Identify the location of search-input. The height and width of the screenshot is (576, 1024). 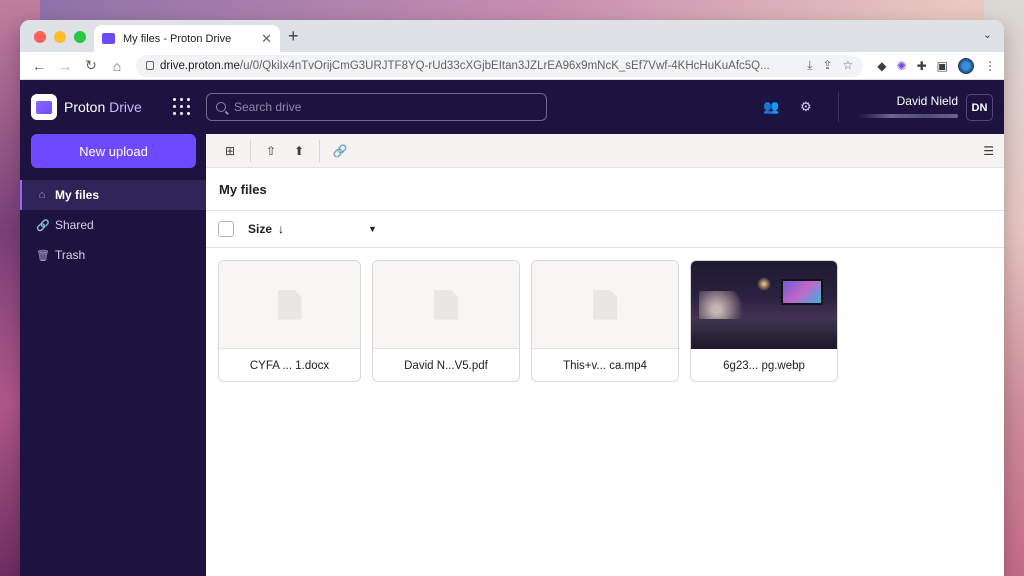
(385, 107).